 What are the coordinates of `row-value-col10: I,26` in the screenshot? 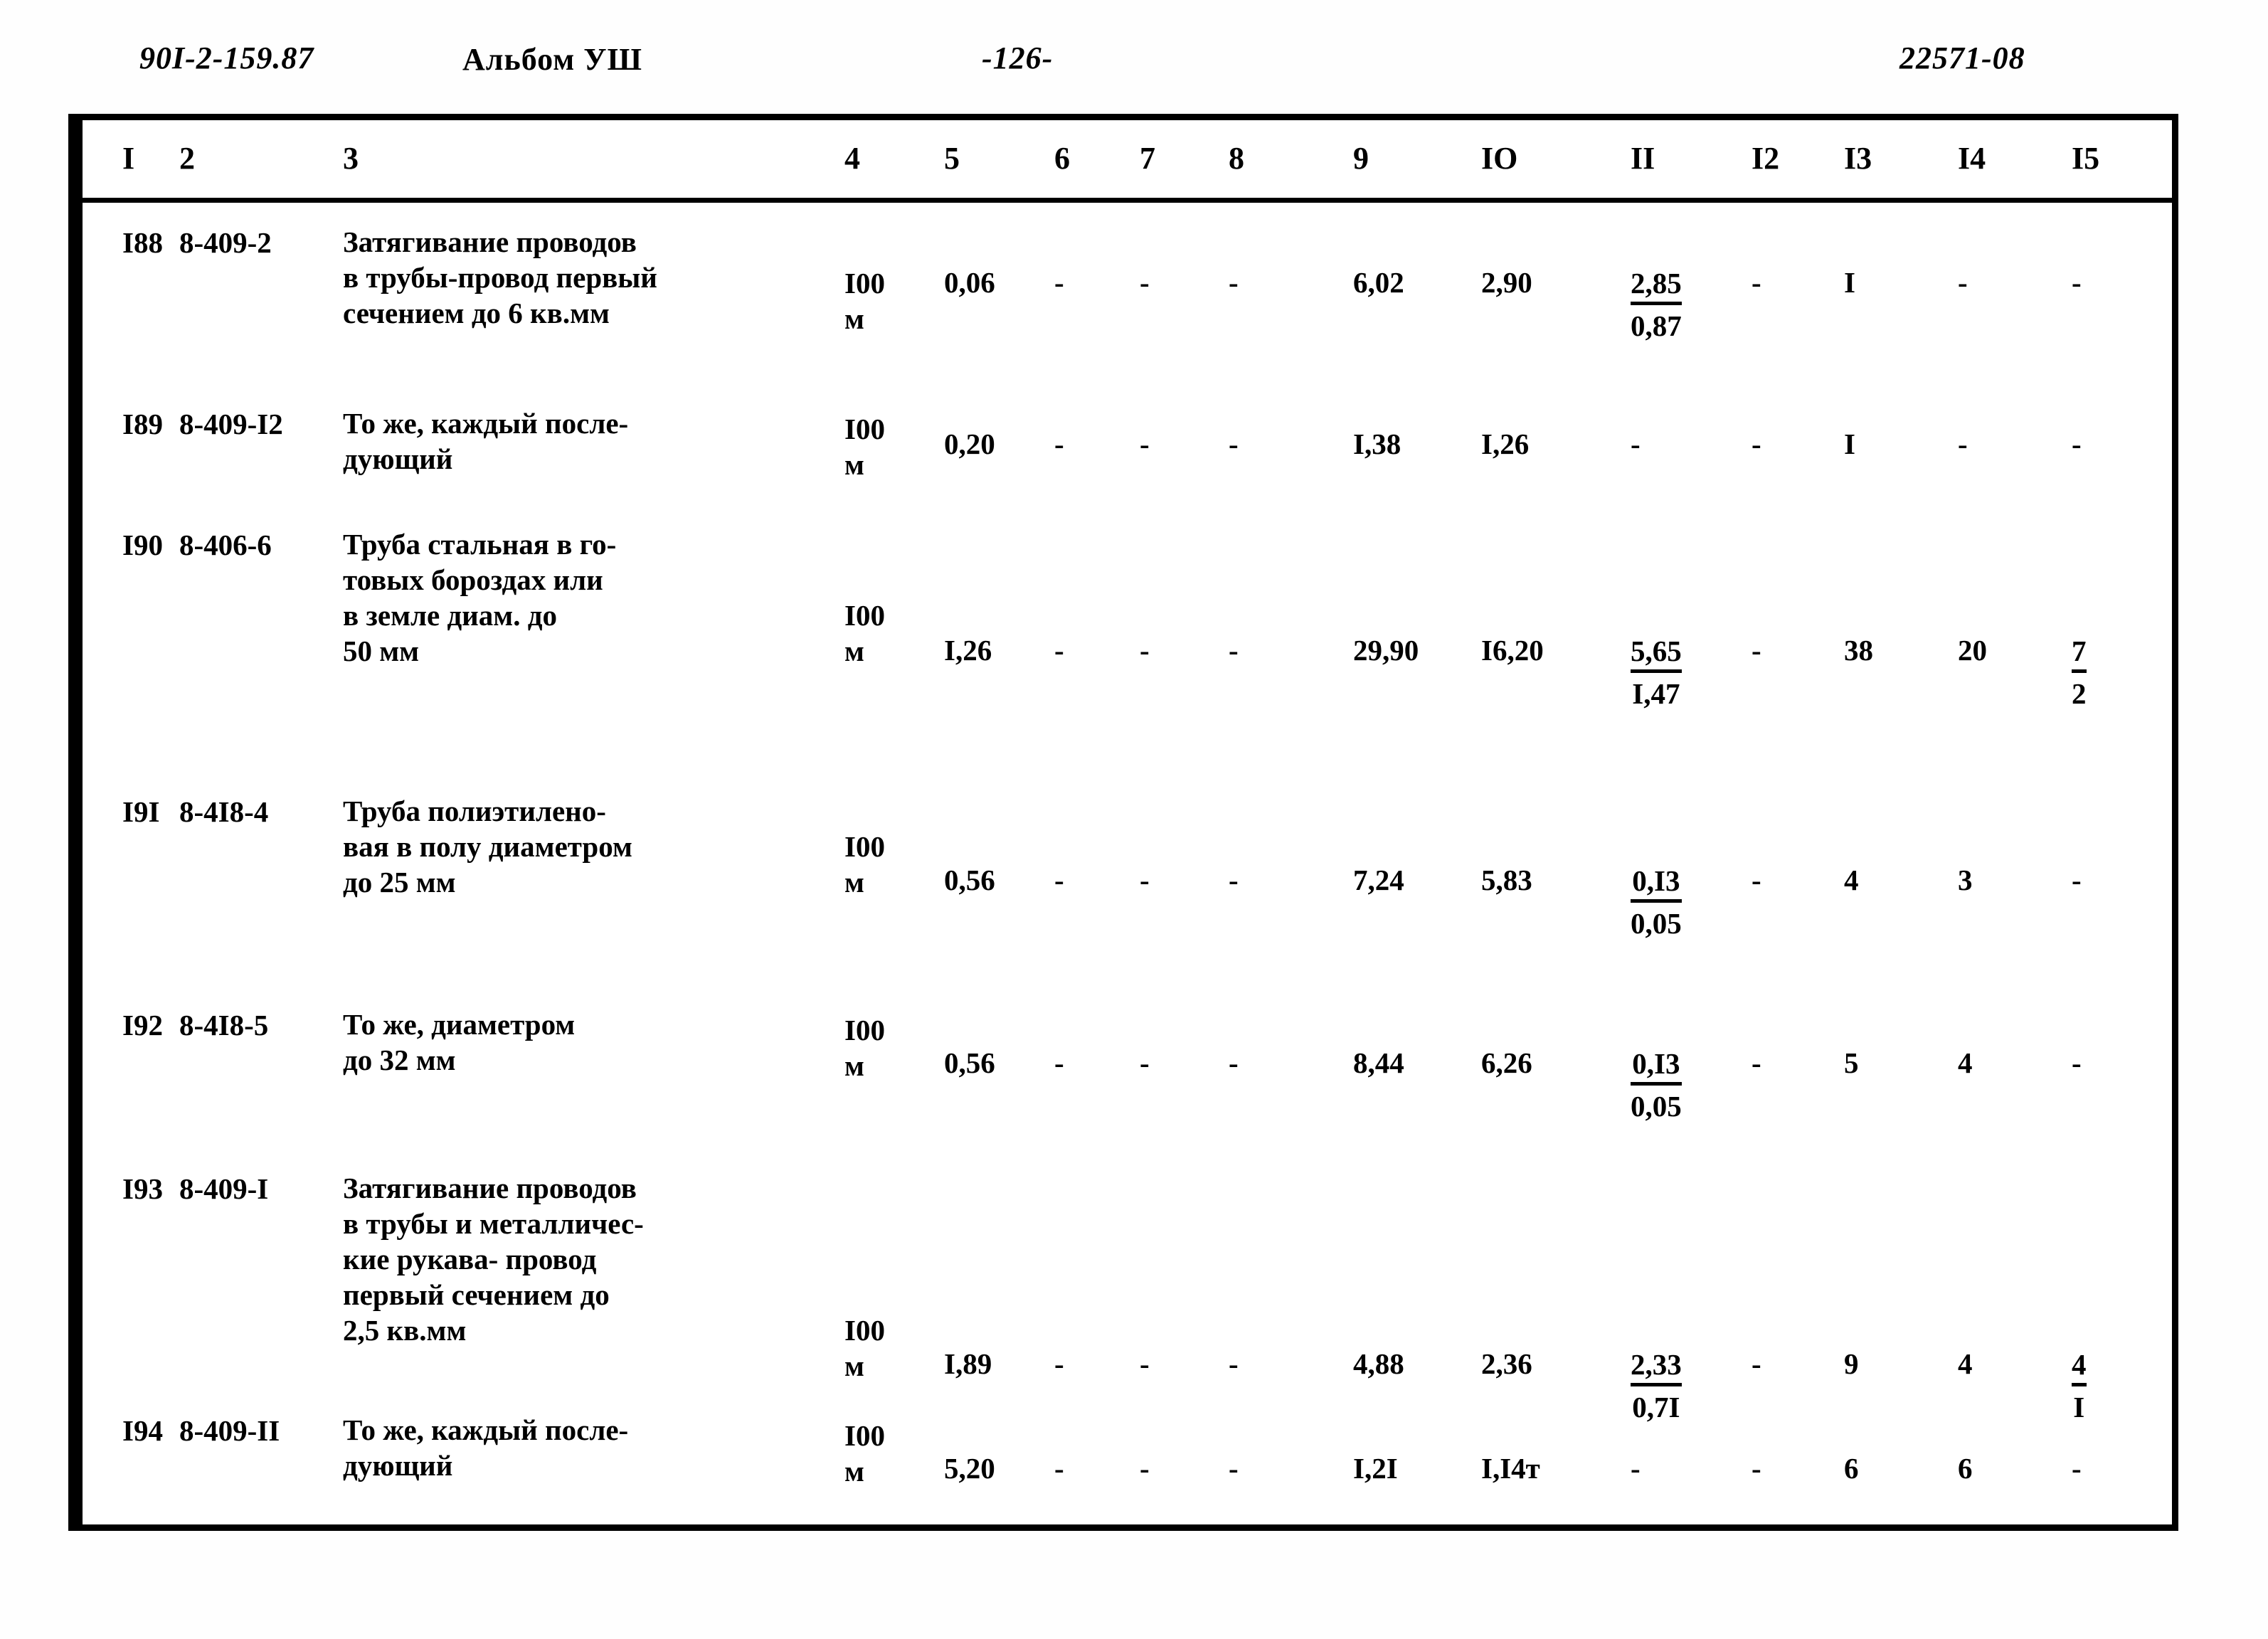 It's located at (1505, 444).